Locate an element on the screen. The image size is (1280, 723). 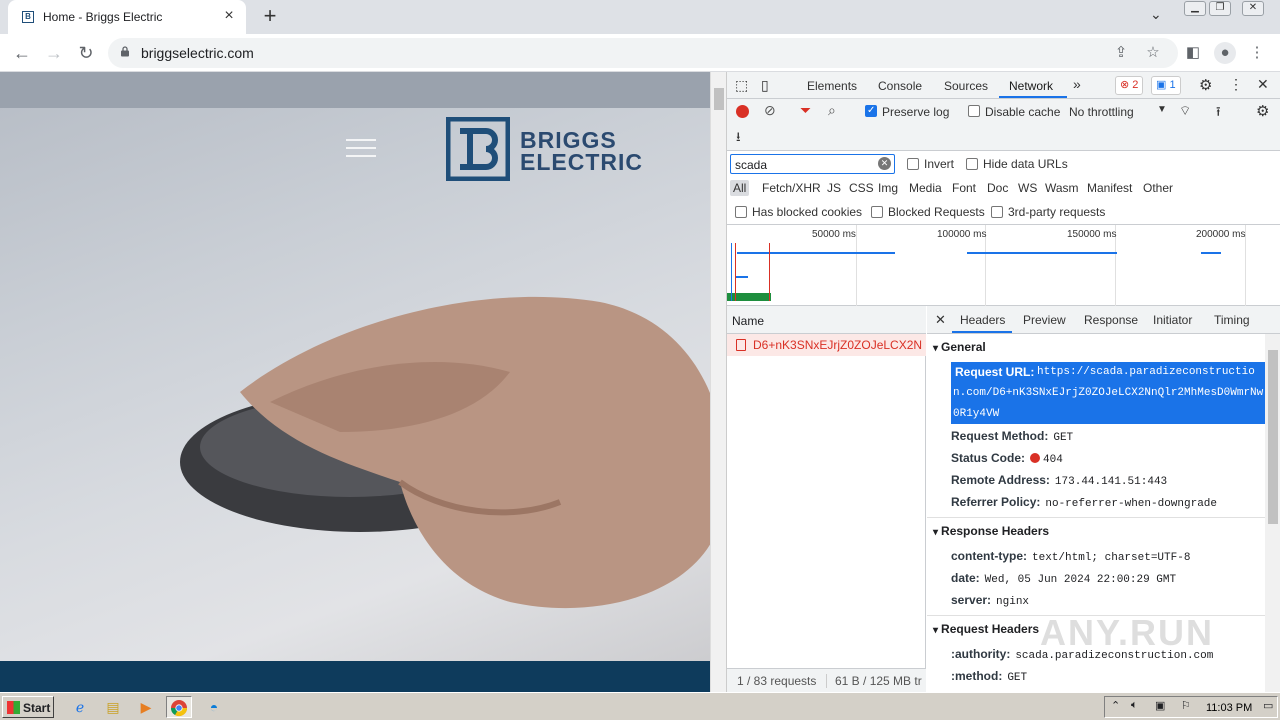
type-filter-js: JS is located at coordinates (834, 188).